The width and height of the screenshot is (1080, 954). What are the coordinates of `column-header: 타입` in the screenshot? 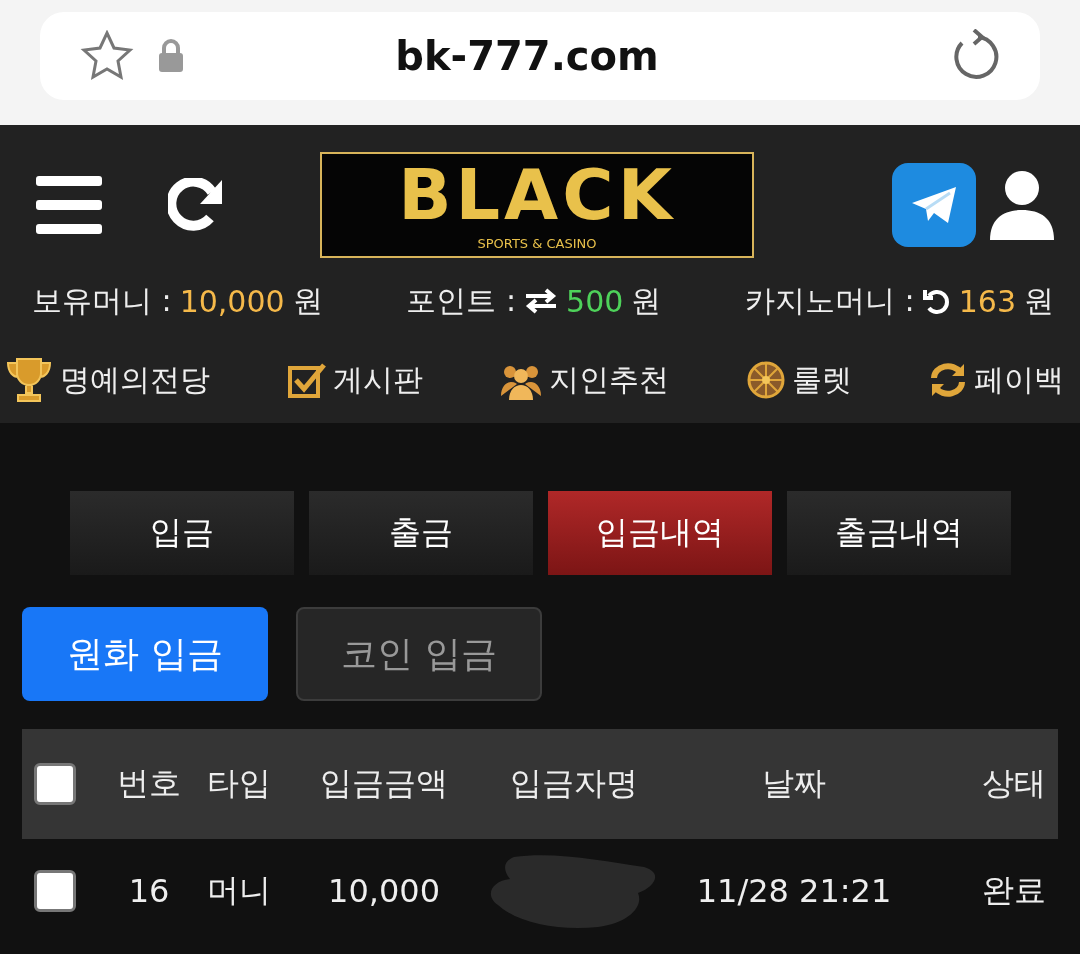 It's located at (239, 783).